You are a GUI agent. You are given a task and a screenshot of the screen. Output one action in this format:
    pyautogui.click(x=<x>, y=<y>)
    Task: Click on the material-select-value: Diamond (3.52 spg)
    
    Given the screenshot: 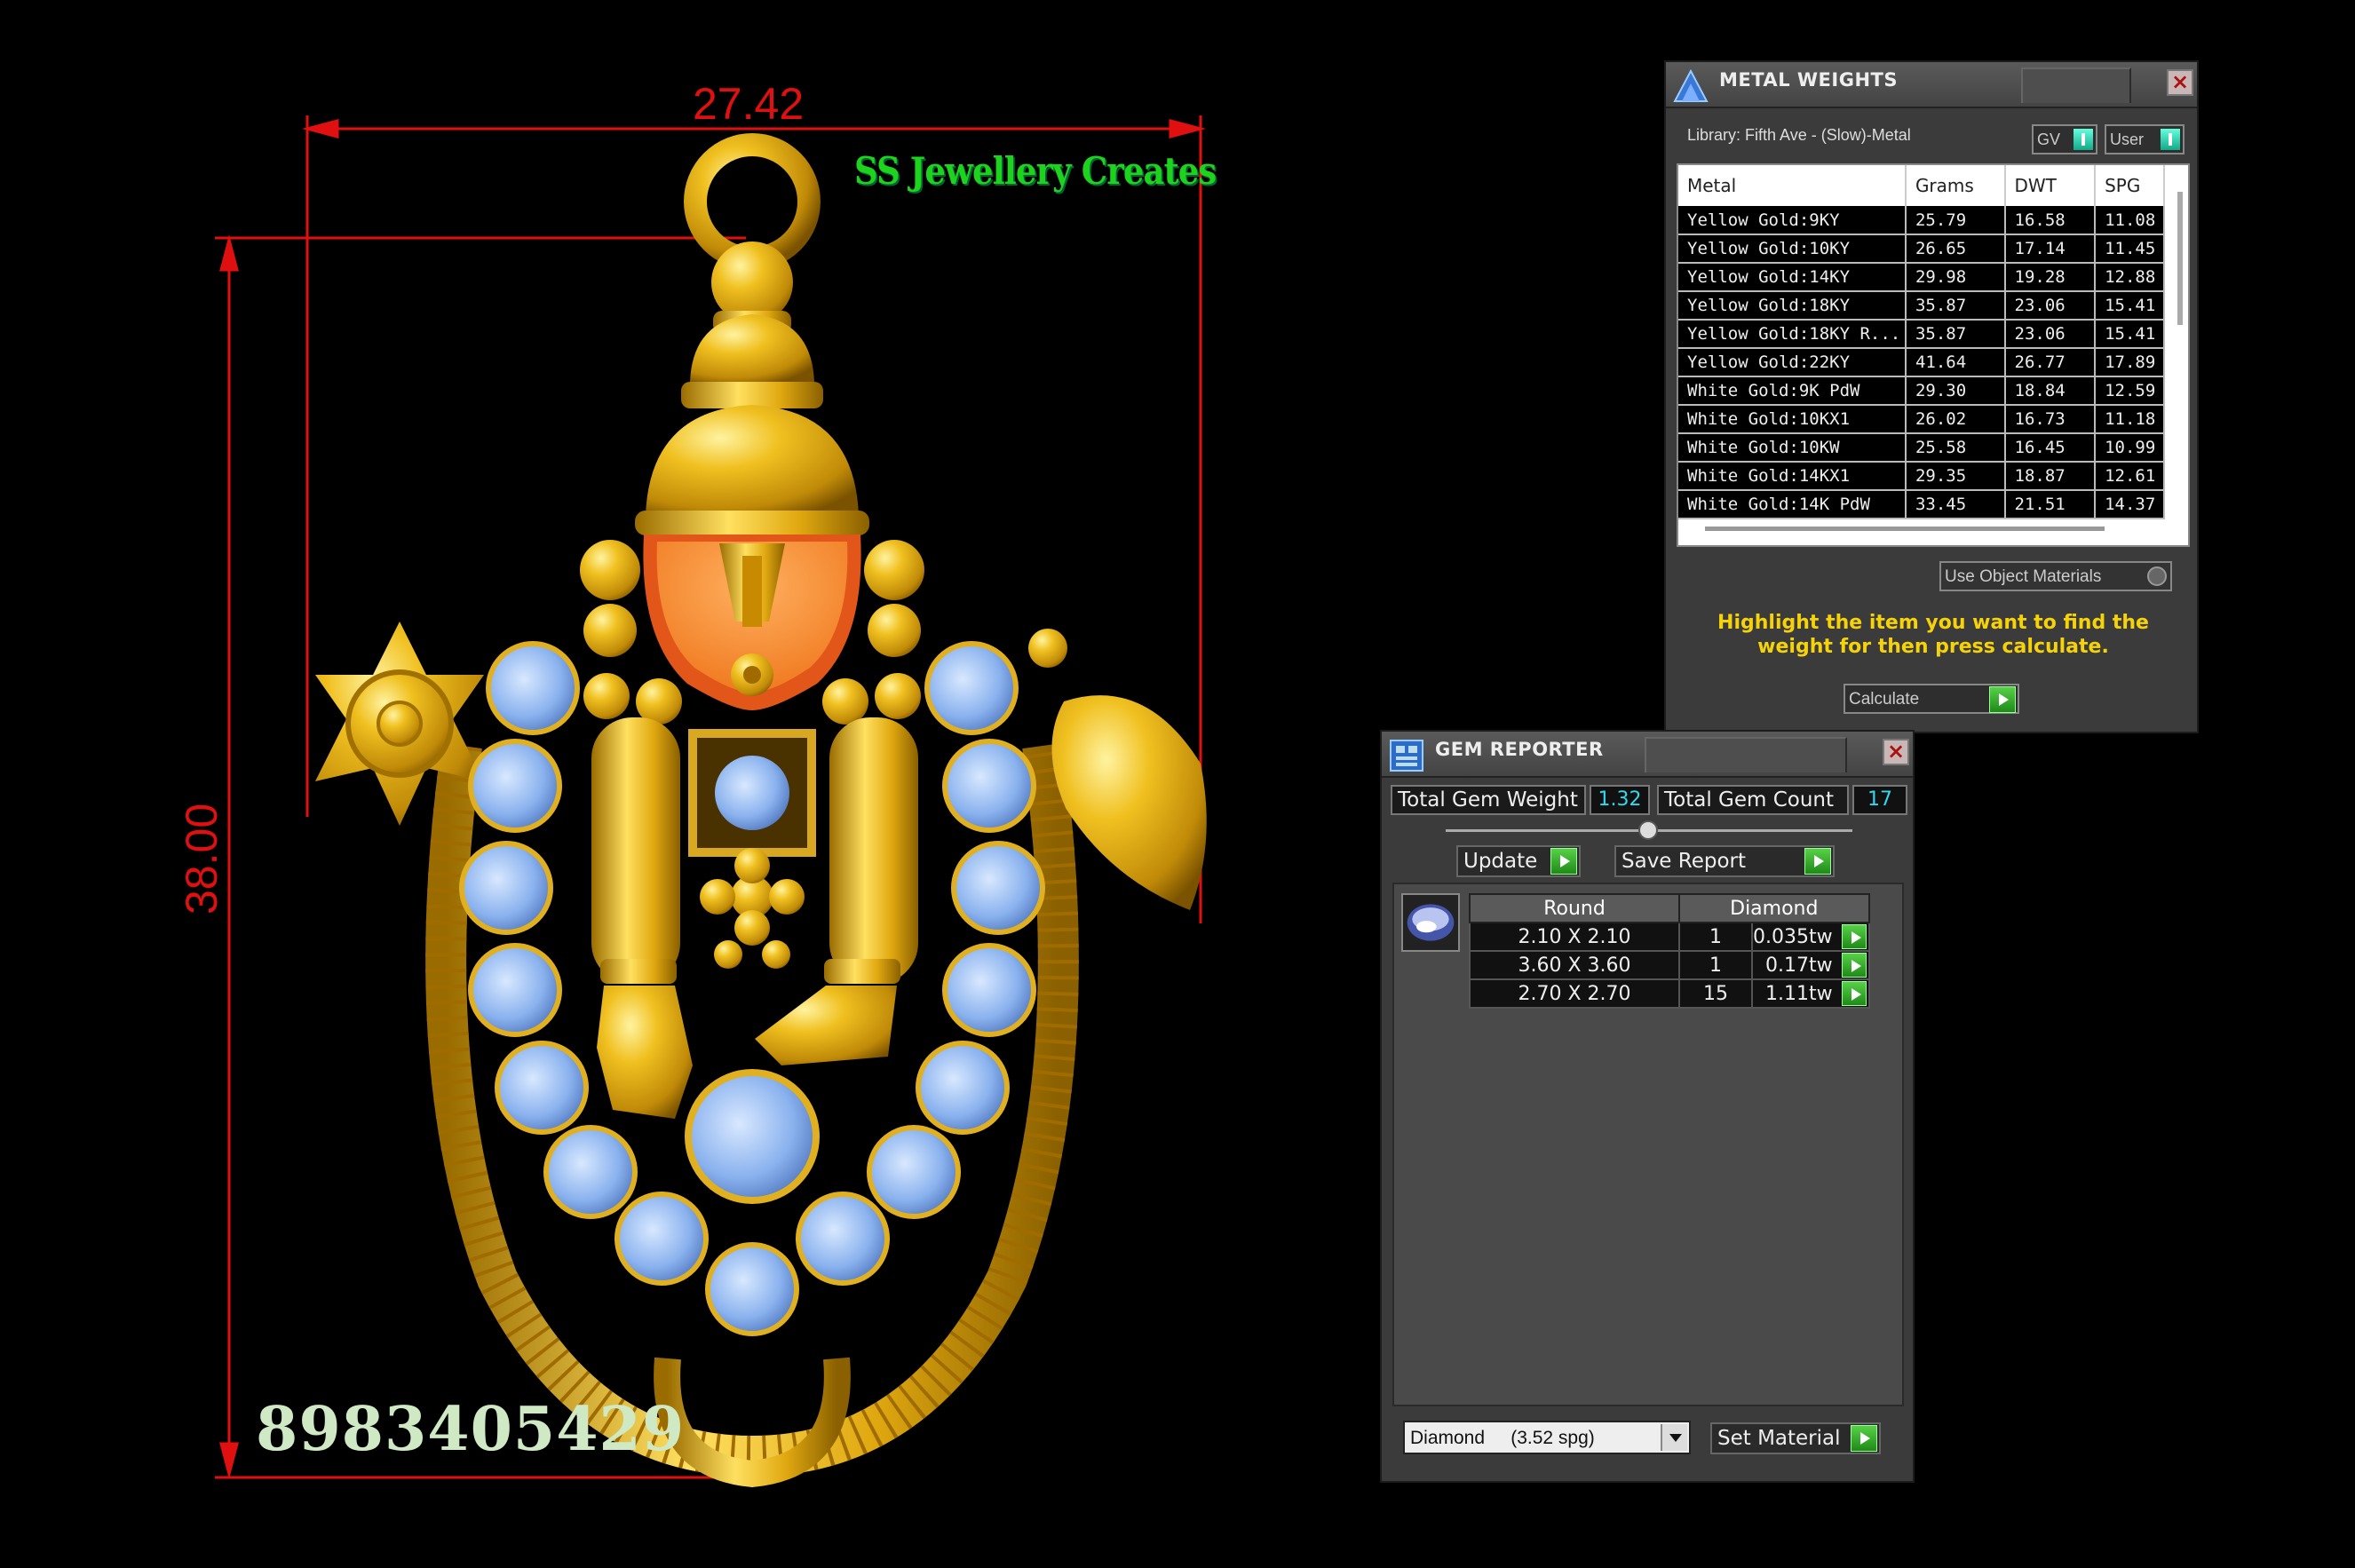 What is the action you would take?
    pyautogui.click(x=1502, y=1438)
    